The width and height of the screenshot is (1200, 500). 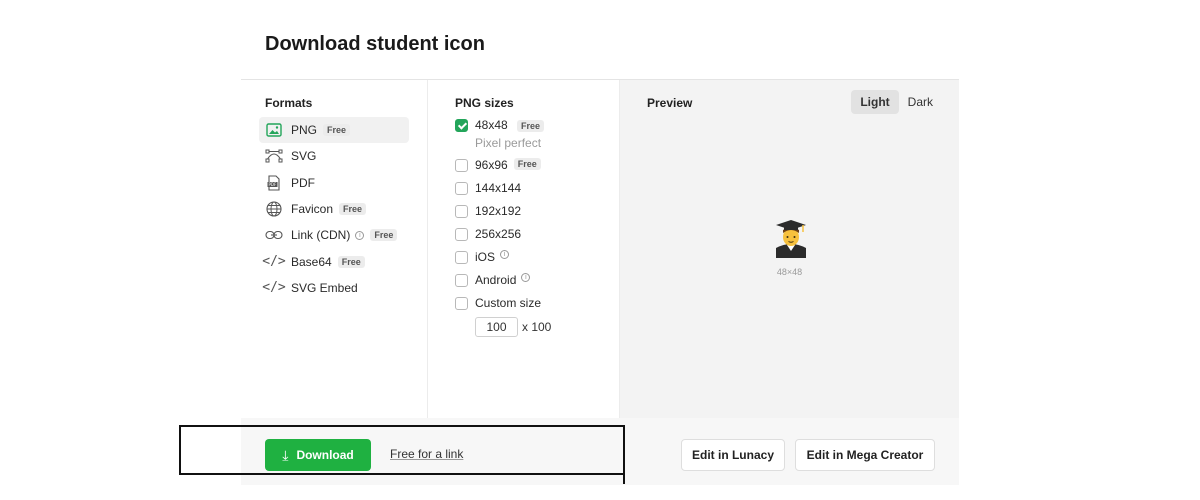 I want to click on format-item-pdf: PDF PDF, so click(x=334, y=183).